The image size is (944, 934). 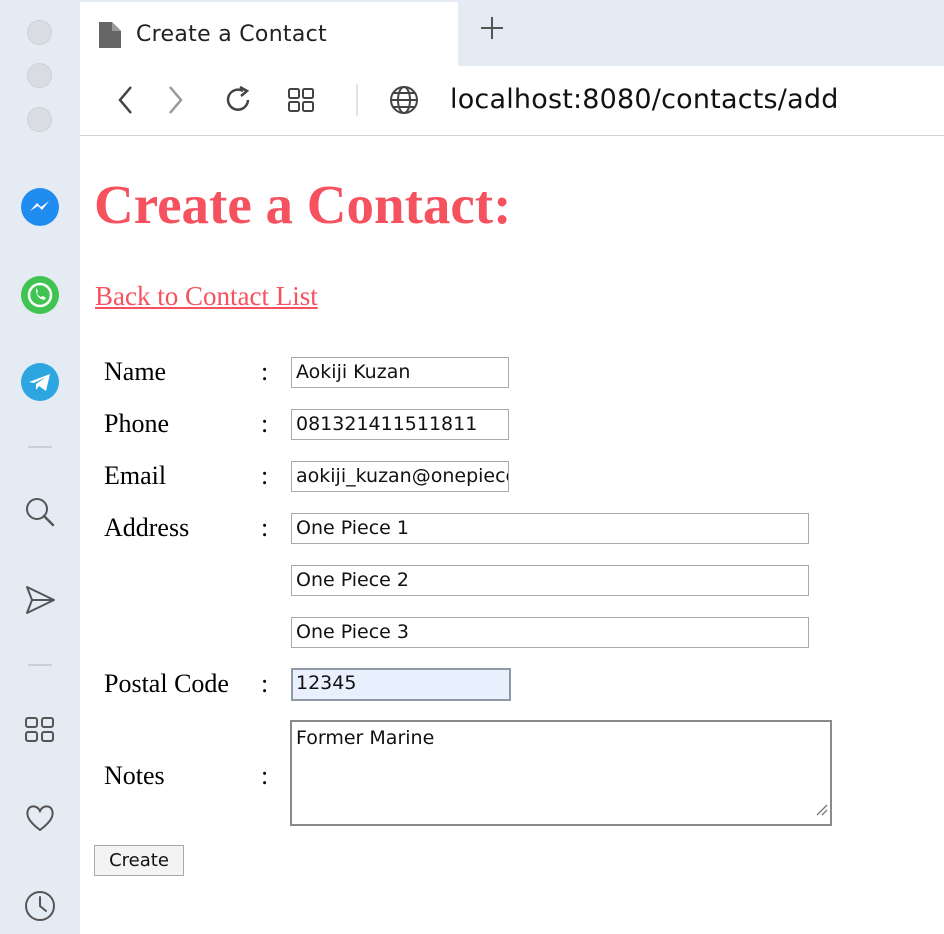 I want to click on email-colon: :, so click(x=265, y=475).